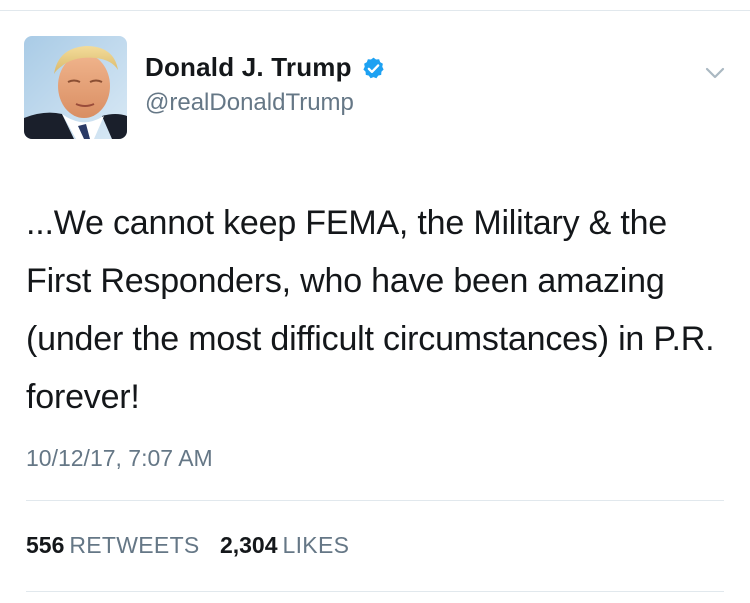  What do you see at coordinates (119, 458) in the screenshot?
I see `tweet-timestamp: 10/12/17, 7:07 AM` at bounding box center [119, 458].